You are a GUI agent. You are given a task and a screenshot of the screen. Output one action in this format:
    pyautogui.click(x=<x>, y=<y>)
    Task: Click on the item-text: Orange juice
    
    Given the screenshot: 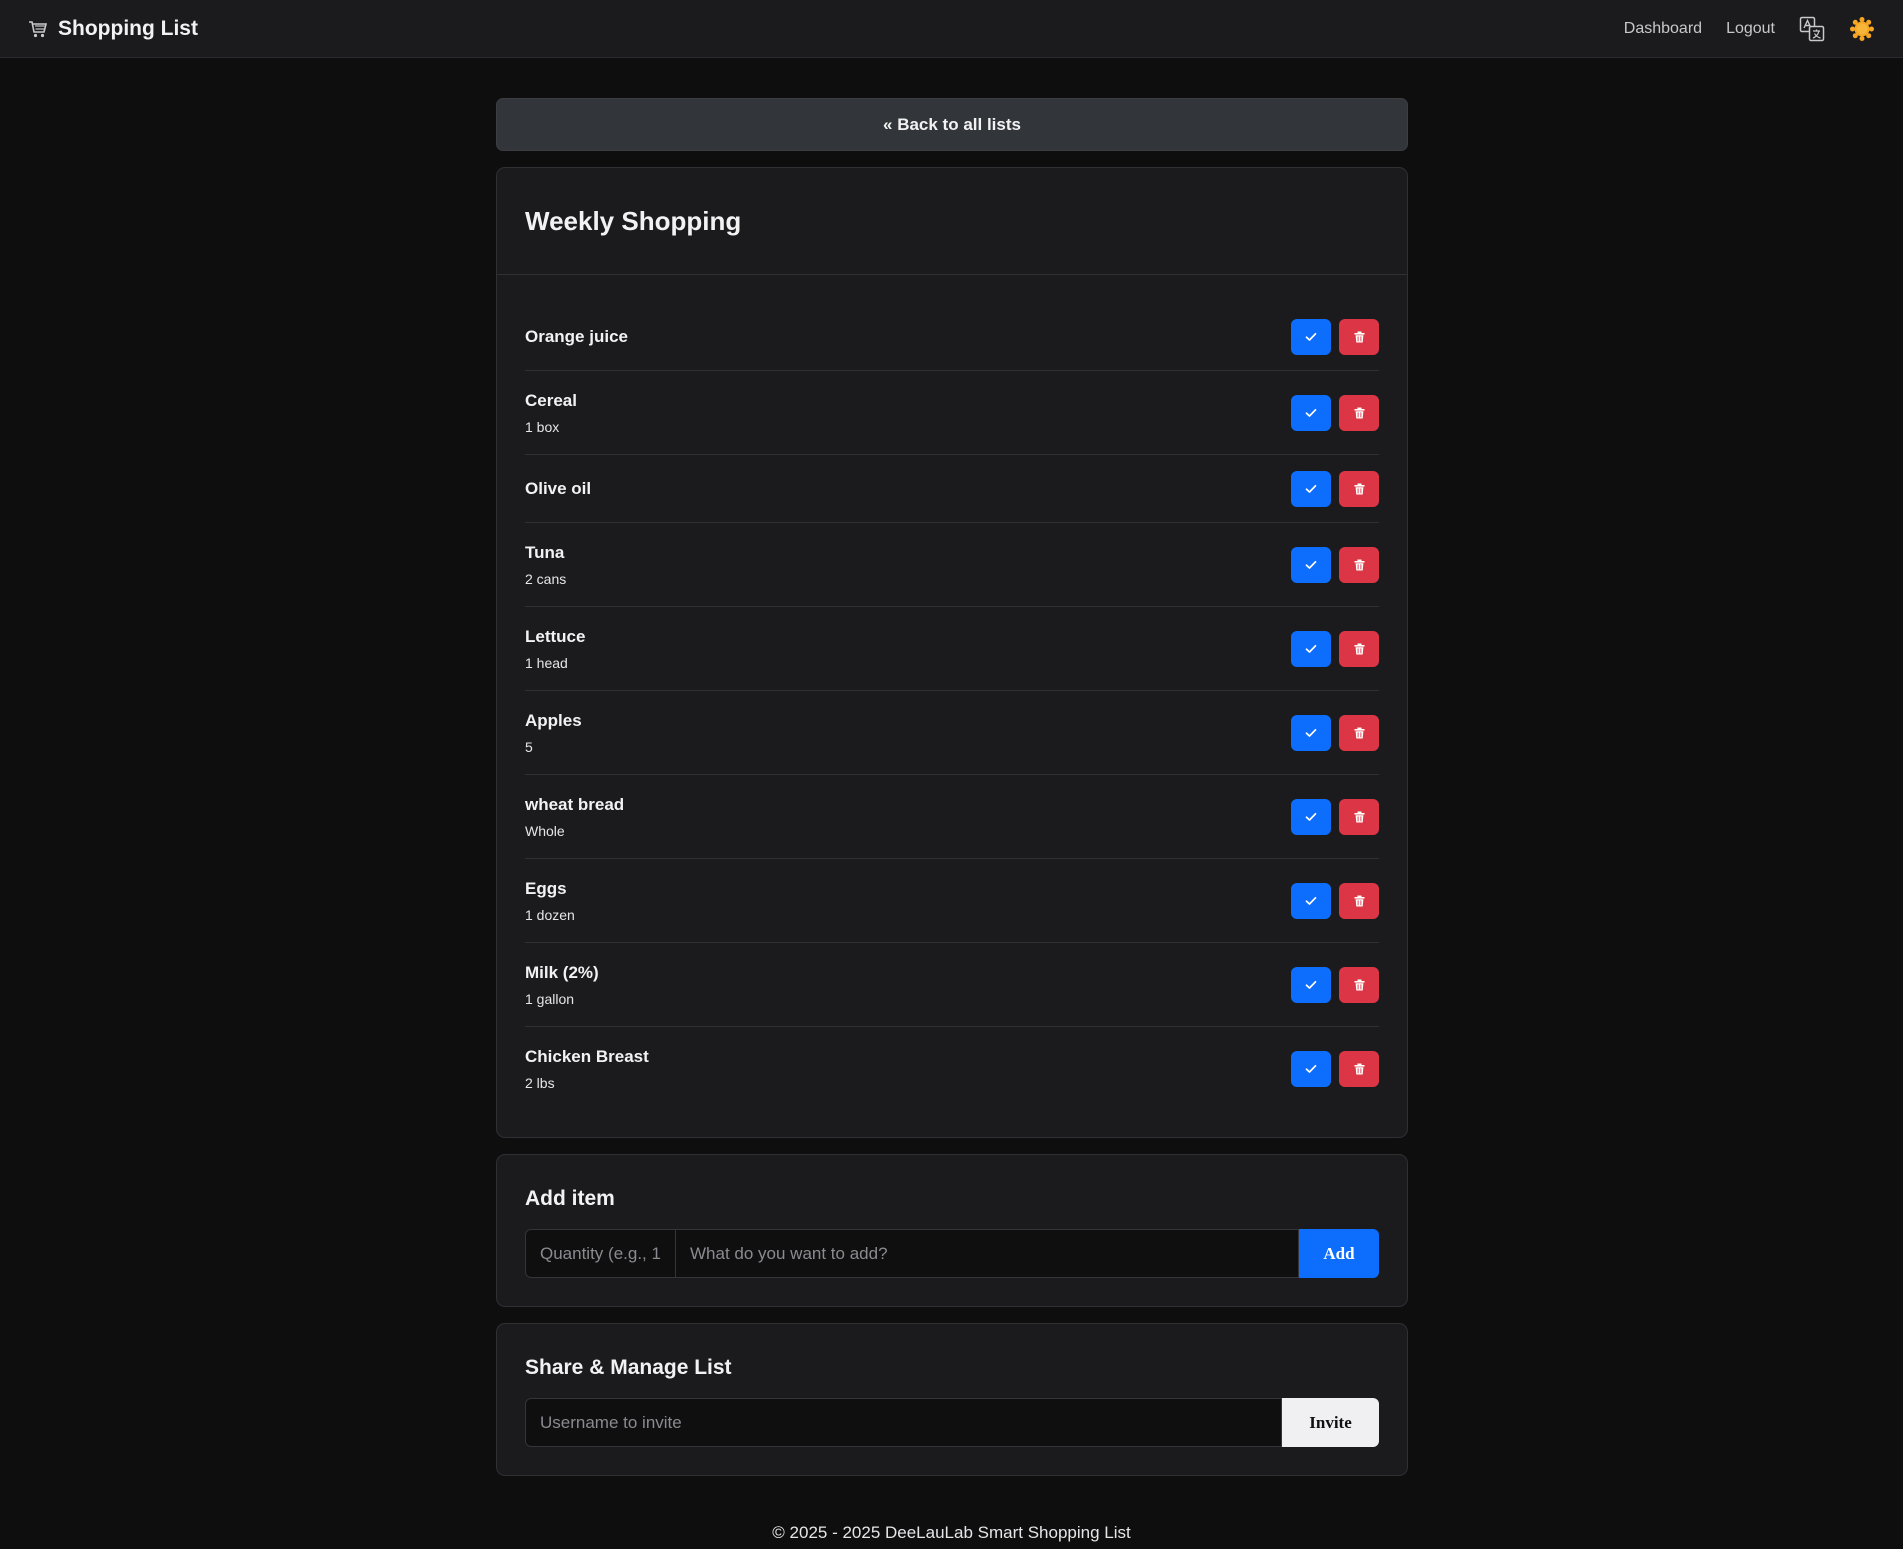 What is the action you would take?
    pyautogui.click(x=576, y=337)
    